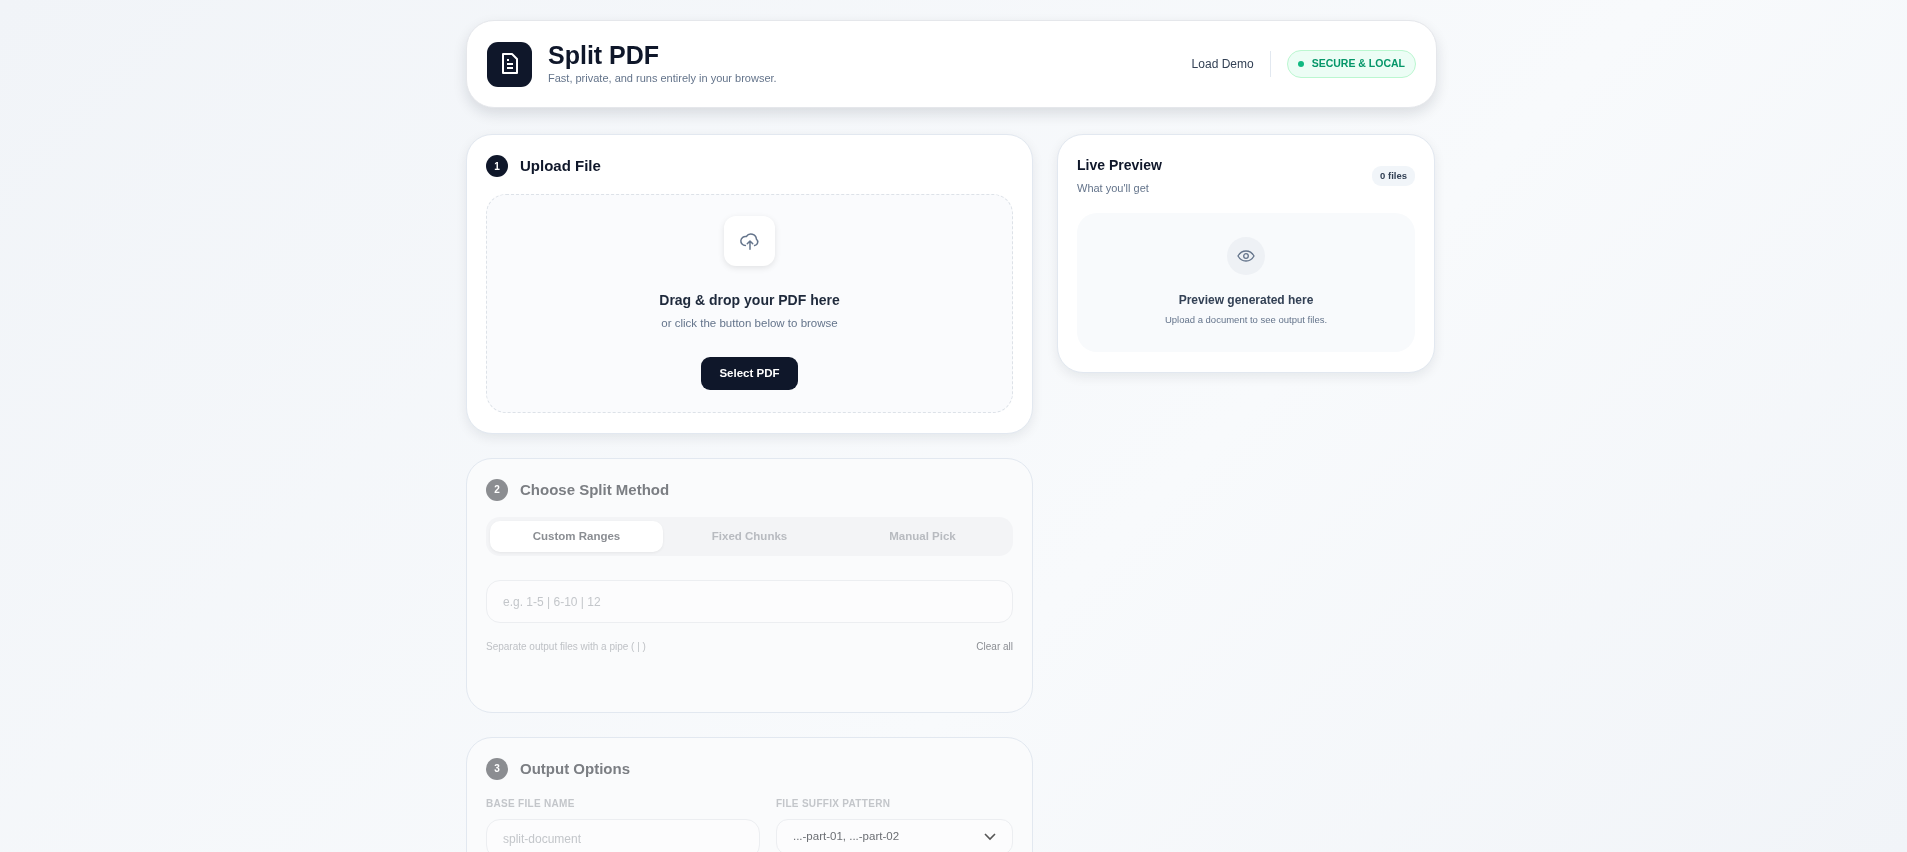  I want to click on load-demo-link: Load Demo, so click(1222, 64).